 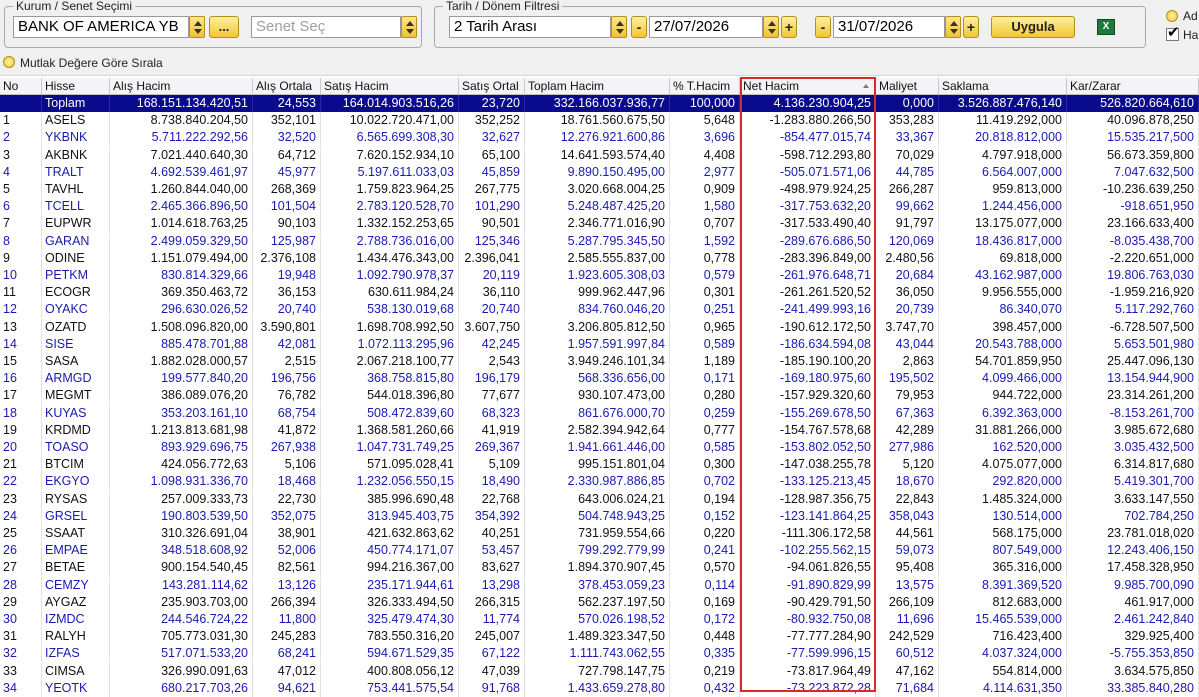 What do you see at coordinates (1106, 27) in the screenshot?
I see `excel-export-icon: X` at bounding box center [1106, 27].